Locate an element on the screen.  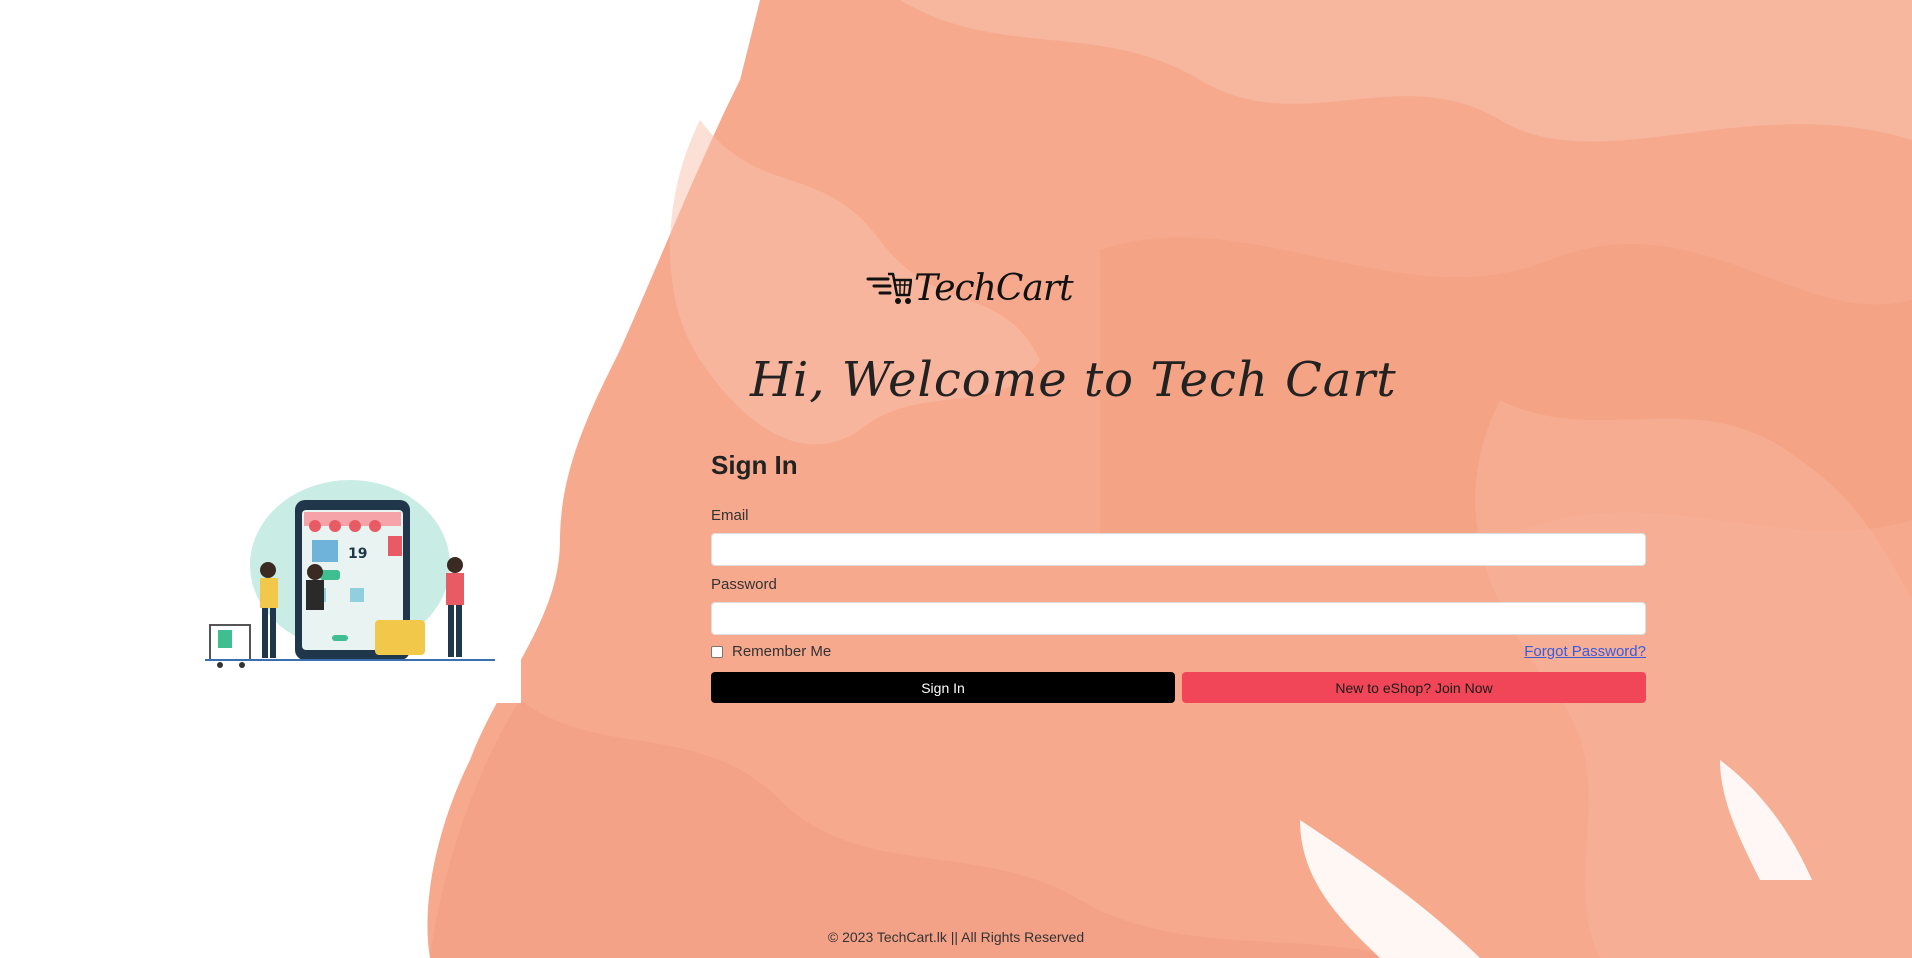
logo-text: TechCart is located at coordinates (994, 288).